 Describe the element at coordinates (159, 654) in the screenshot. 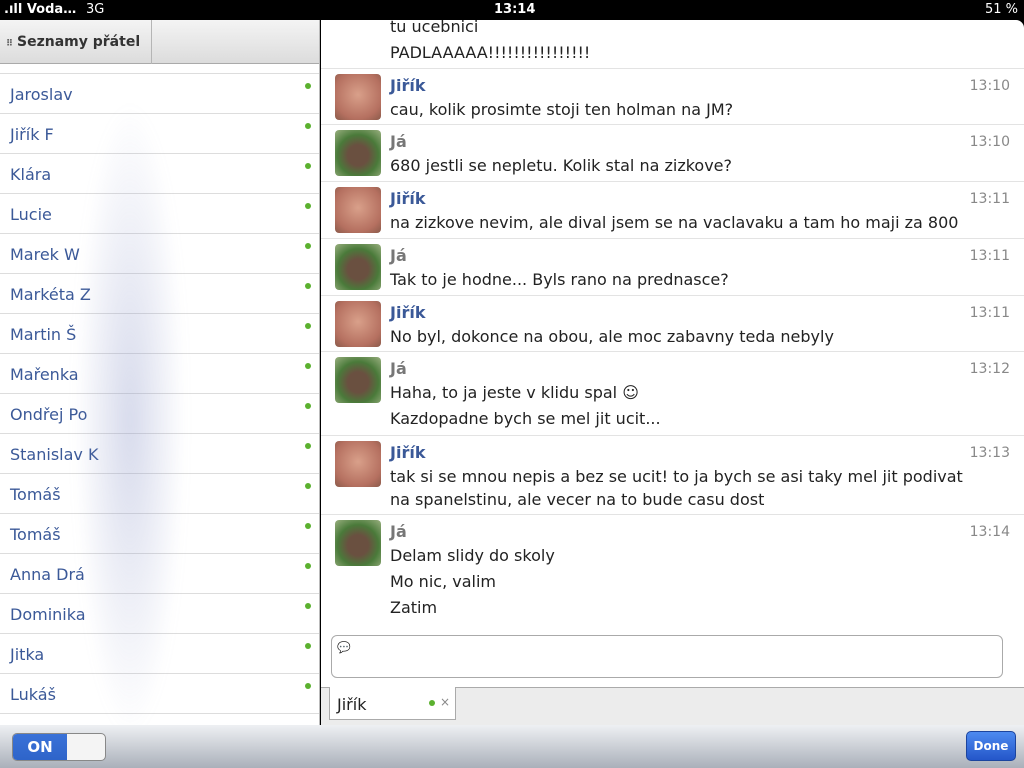

I see `contact-item: Jitka` at that location.